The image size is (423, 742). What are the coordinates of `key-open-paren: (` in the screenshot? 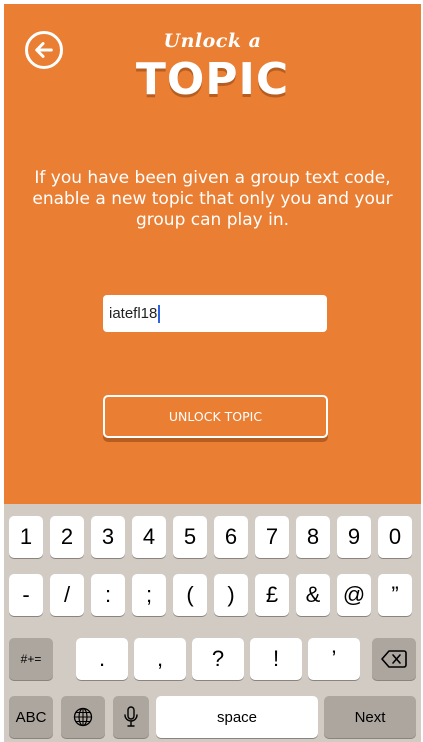 It's located at (190, 595).